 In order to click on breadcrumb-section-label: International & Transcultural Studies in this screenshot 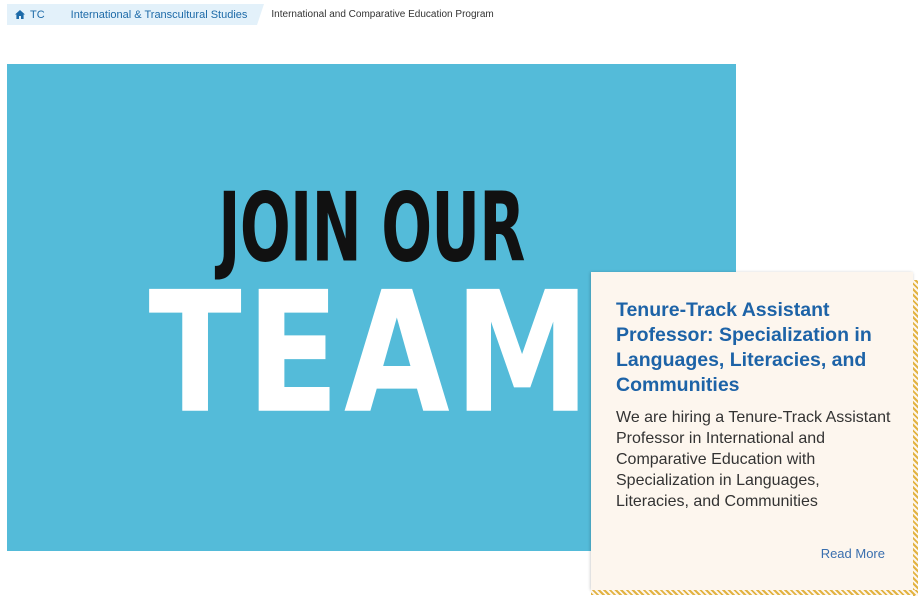, I will do `click(159, 14)`.